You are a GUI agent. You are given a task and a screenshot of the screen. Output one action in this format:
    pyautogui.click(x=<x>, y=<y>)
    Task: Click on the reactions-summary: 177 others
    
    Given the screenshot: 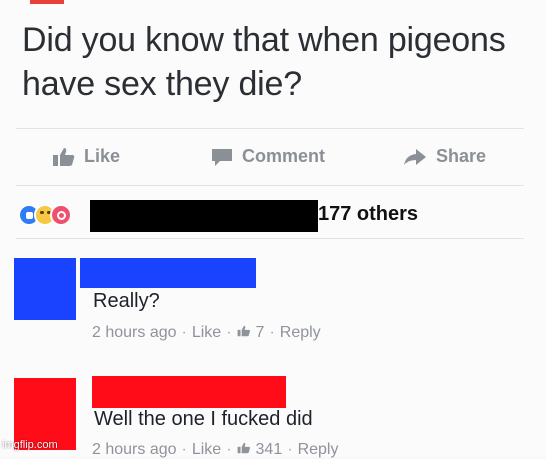 What is the action you would take?
    pyautogui.click(x=278, y=215)
    